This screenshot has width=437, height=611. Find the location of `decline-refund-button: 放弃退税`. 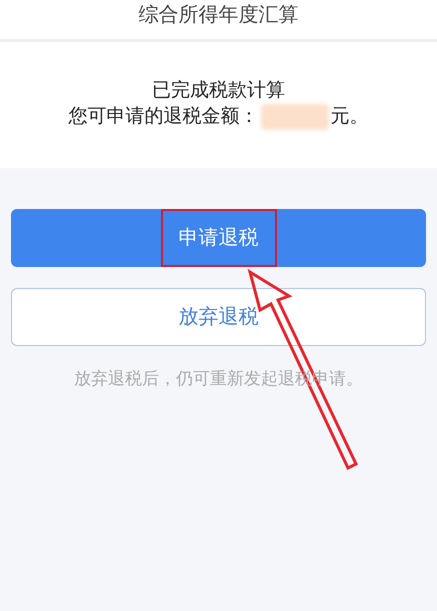

decline-refund-button: 放弃退税 is located at coordinates (218, 317).